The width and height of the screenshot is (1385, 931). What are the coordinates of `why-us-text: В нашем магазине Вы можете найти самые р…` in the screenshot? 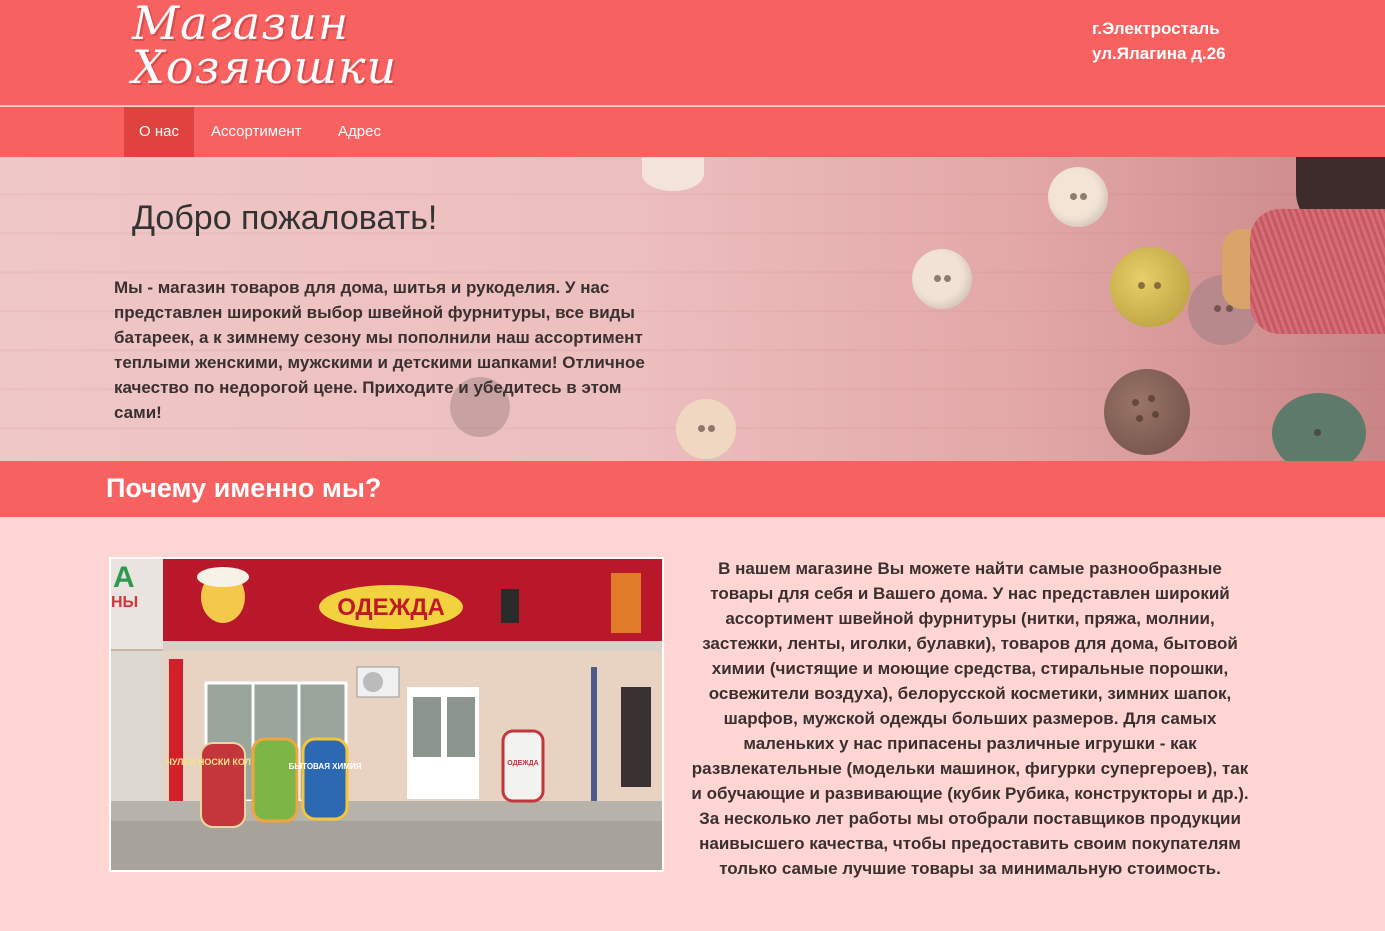 It's located at (970, 718).